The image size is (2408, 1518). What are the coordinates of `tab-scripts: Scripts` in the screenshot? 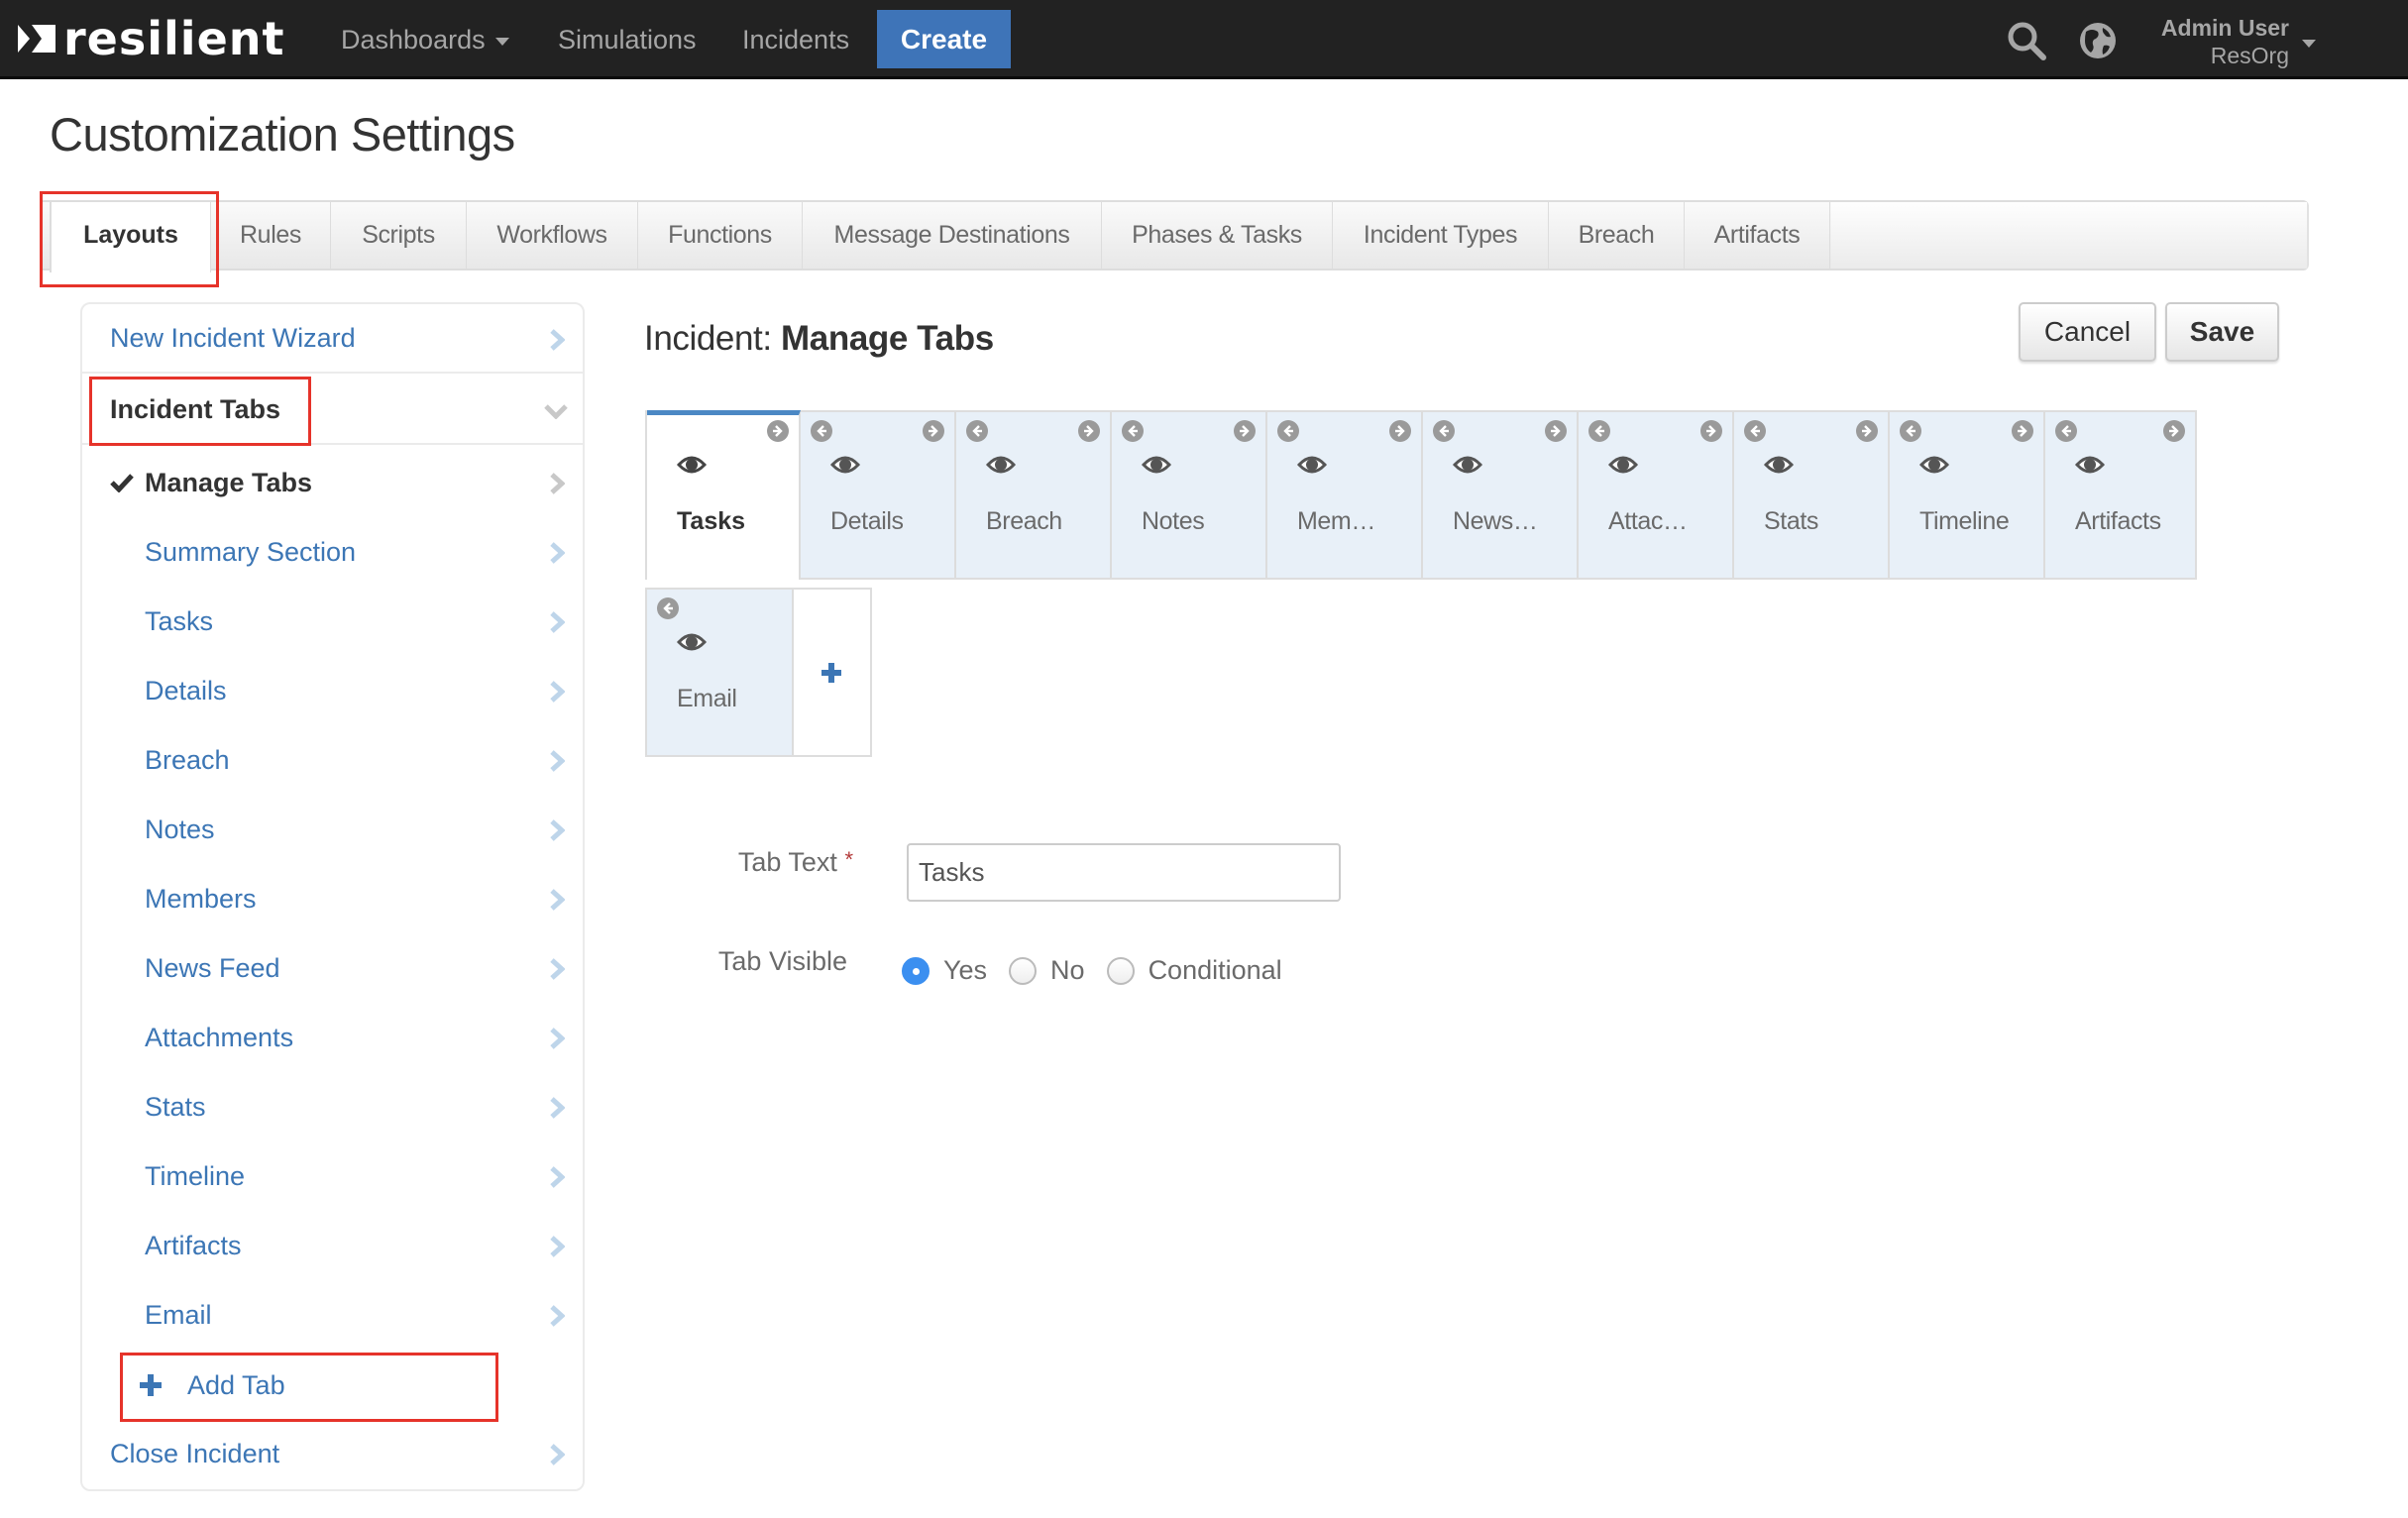 It's located at (399, 235).